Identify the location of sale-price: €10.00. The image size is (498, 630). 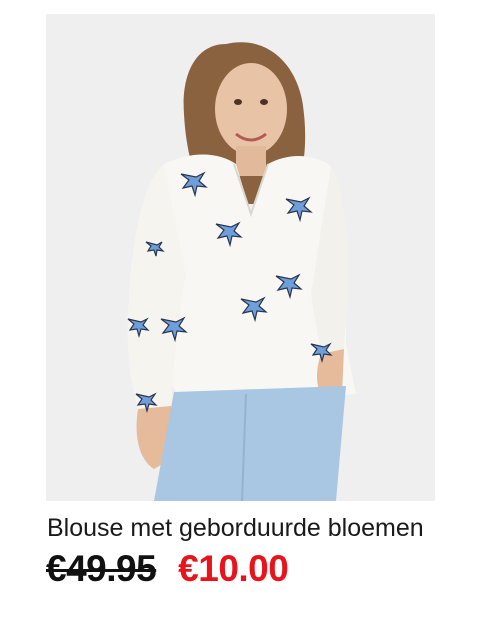
(233, 568).